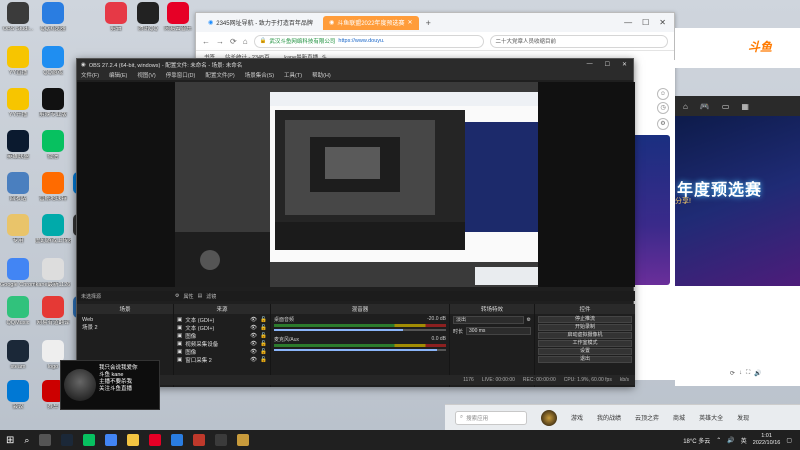  What do you see at coordinates (743, 417) in the screenshot?
I see `game-nav-item: 发现` at bounding box center [743, 417].